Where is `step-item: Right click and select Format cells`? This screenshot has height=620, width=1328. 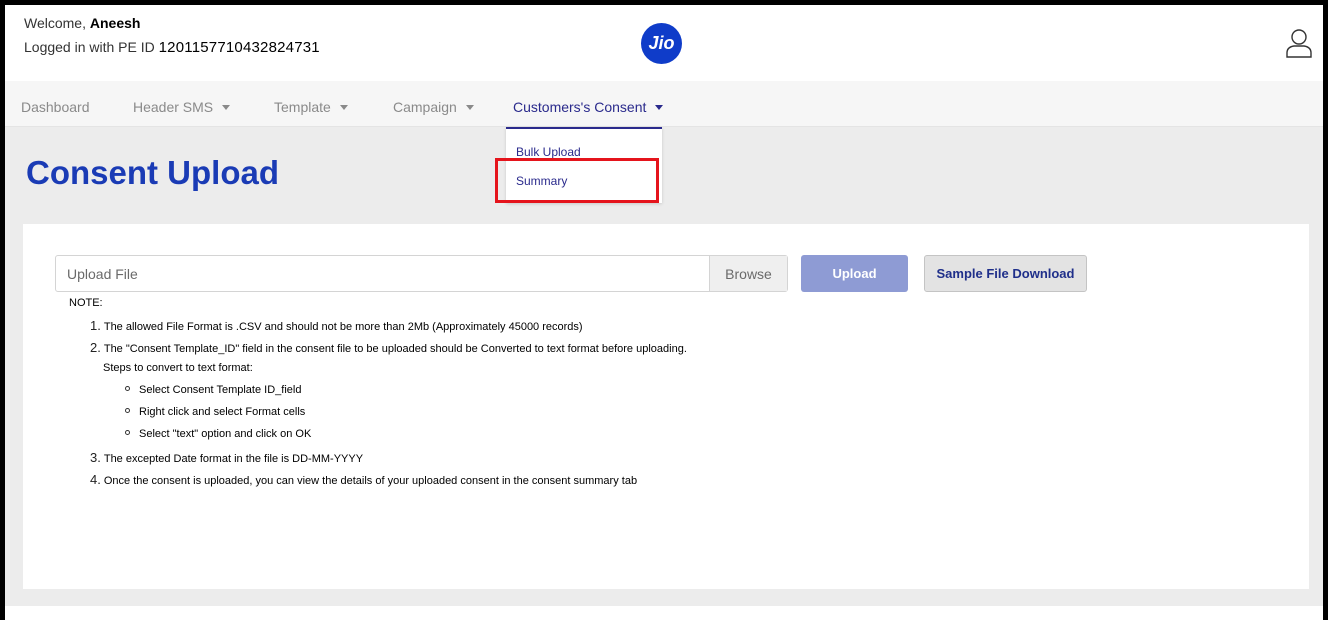 step-item: Right click and select Format cells is located at coordinates (388, 417).